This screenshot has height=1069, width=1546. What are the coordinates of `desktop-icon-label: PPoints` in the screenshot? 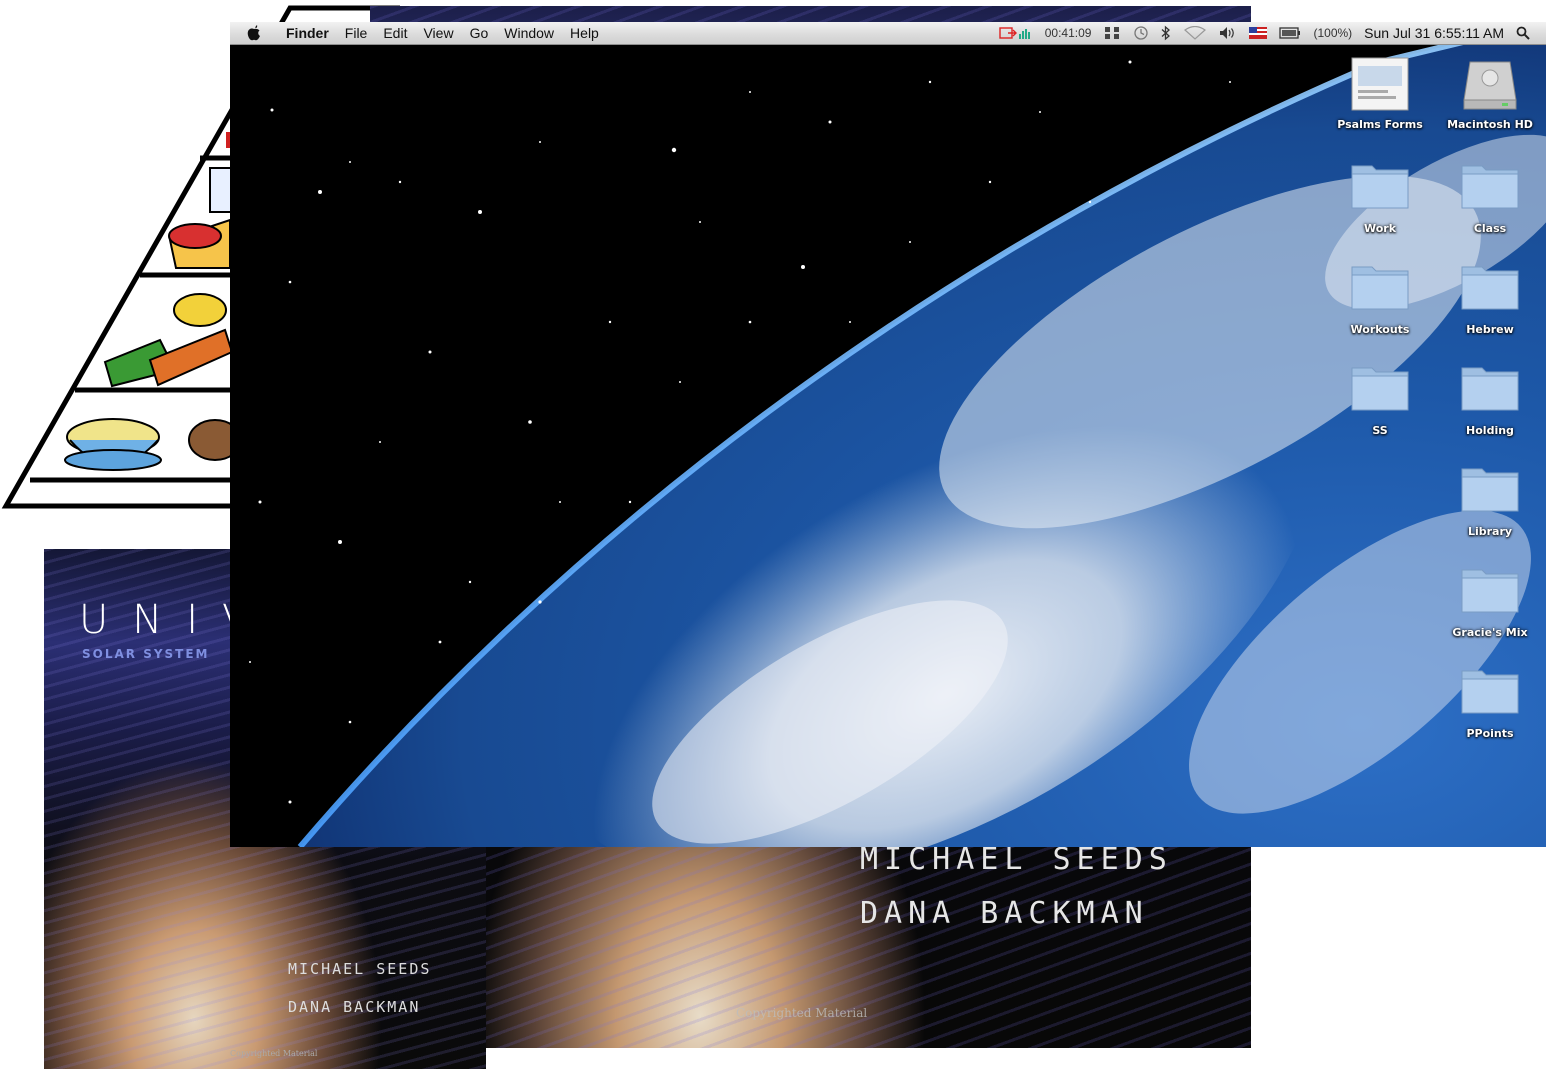 It's located at (1490, 733).